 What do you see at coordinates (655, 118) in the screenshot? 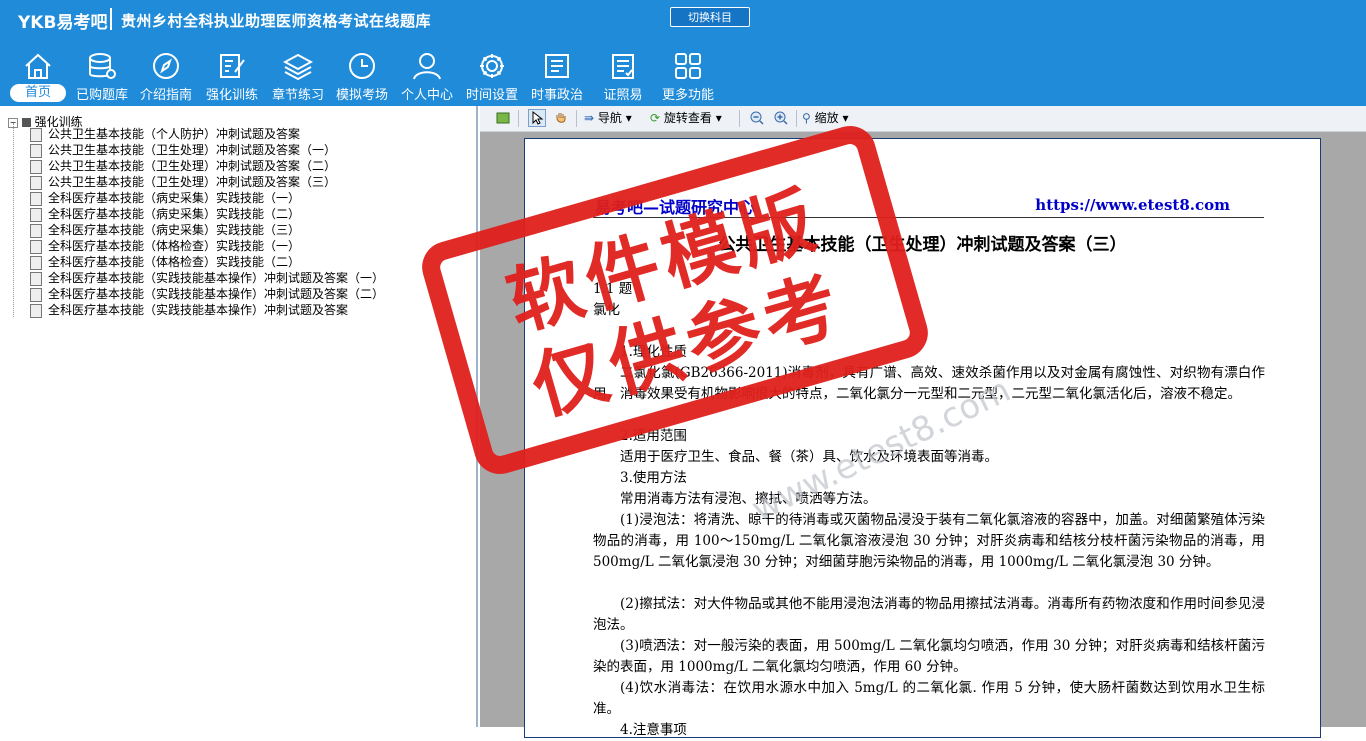
I see `rotate-icon: ⟳` at bounding box center [655, 118].